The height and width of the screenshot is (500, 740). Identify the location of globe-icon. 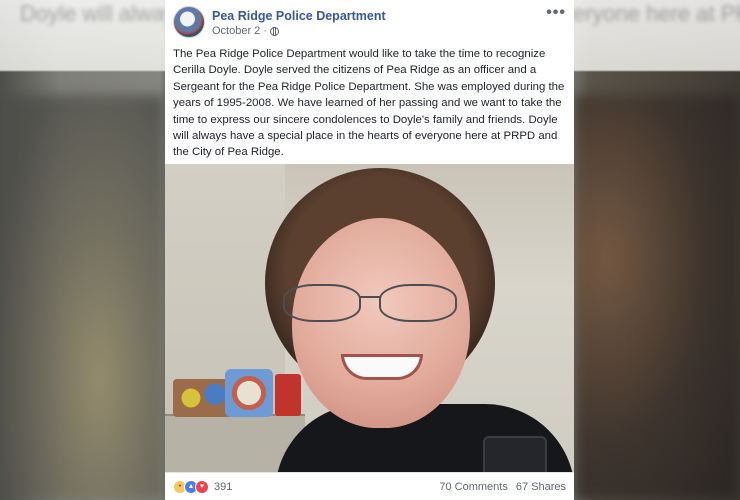
(274, 31).